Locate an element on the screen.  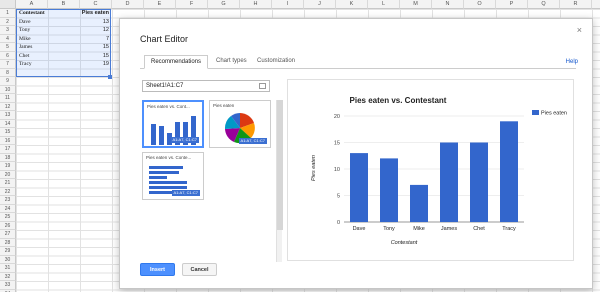
column-header: F is located at coordinates (192, 4).